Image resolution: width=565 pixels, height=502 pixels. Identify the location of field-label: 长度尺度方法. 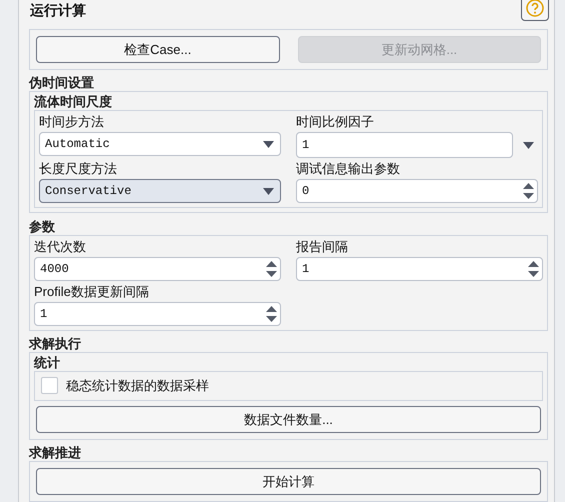
(78, 169).